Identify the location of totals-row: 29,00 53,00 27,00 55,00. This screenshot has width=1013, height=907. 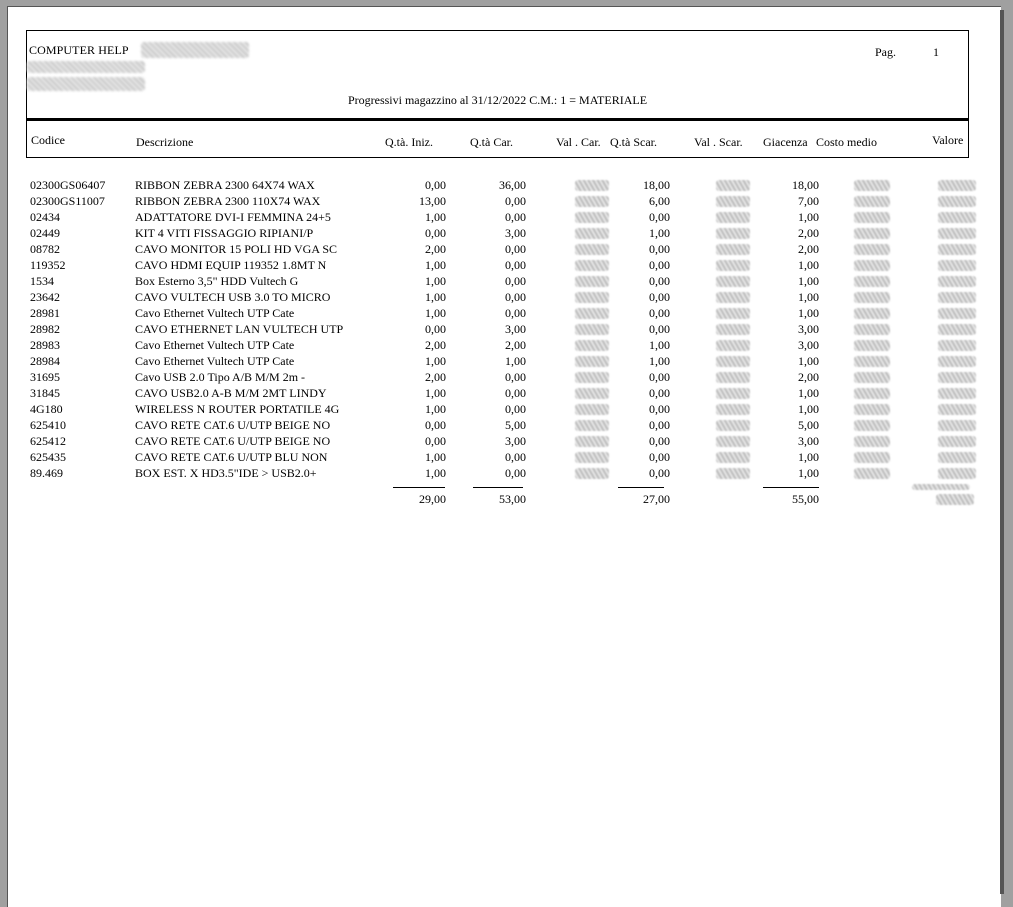
(500, 500).